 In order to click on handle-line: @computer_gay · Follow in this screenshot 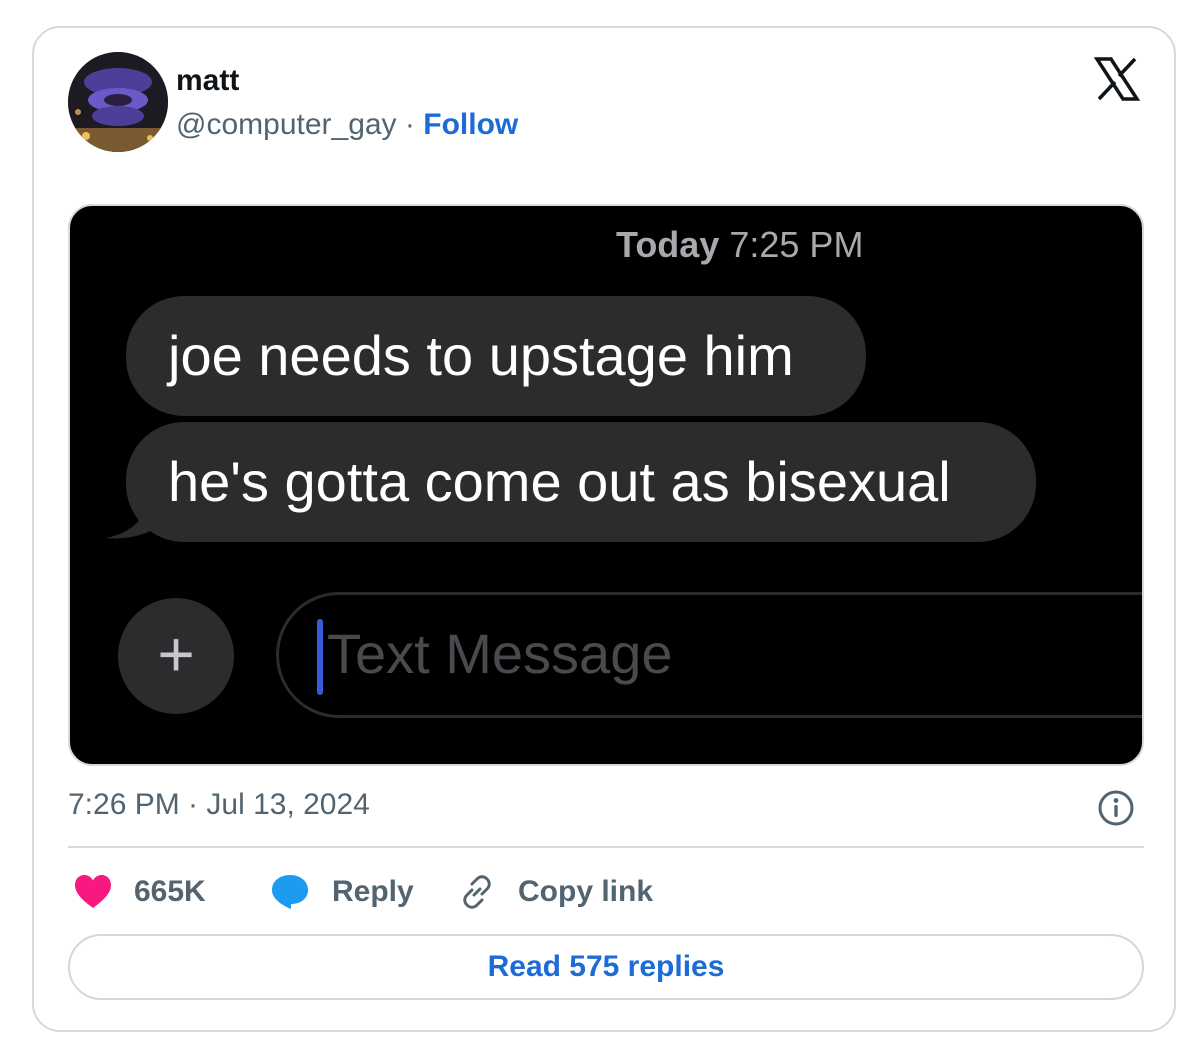, I will do `click(347, 125)`.